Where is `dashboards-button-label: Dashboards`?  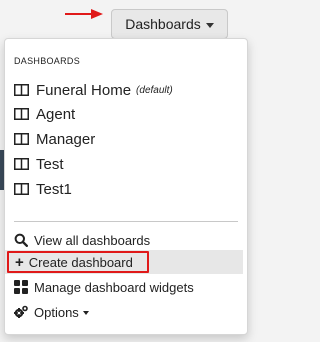 dashboards-button-label: Dashboards is located at coordinates (163, 24).